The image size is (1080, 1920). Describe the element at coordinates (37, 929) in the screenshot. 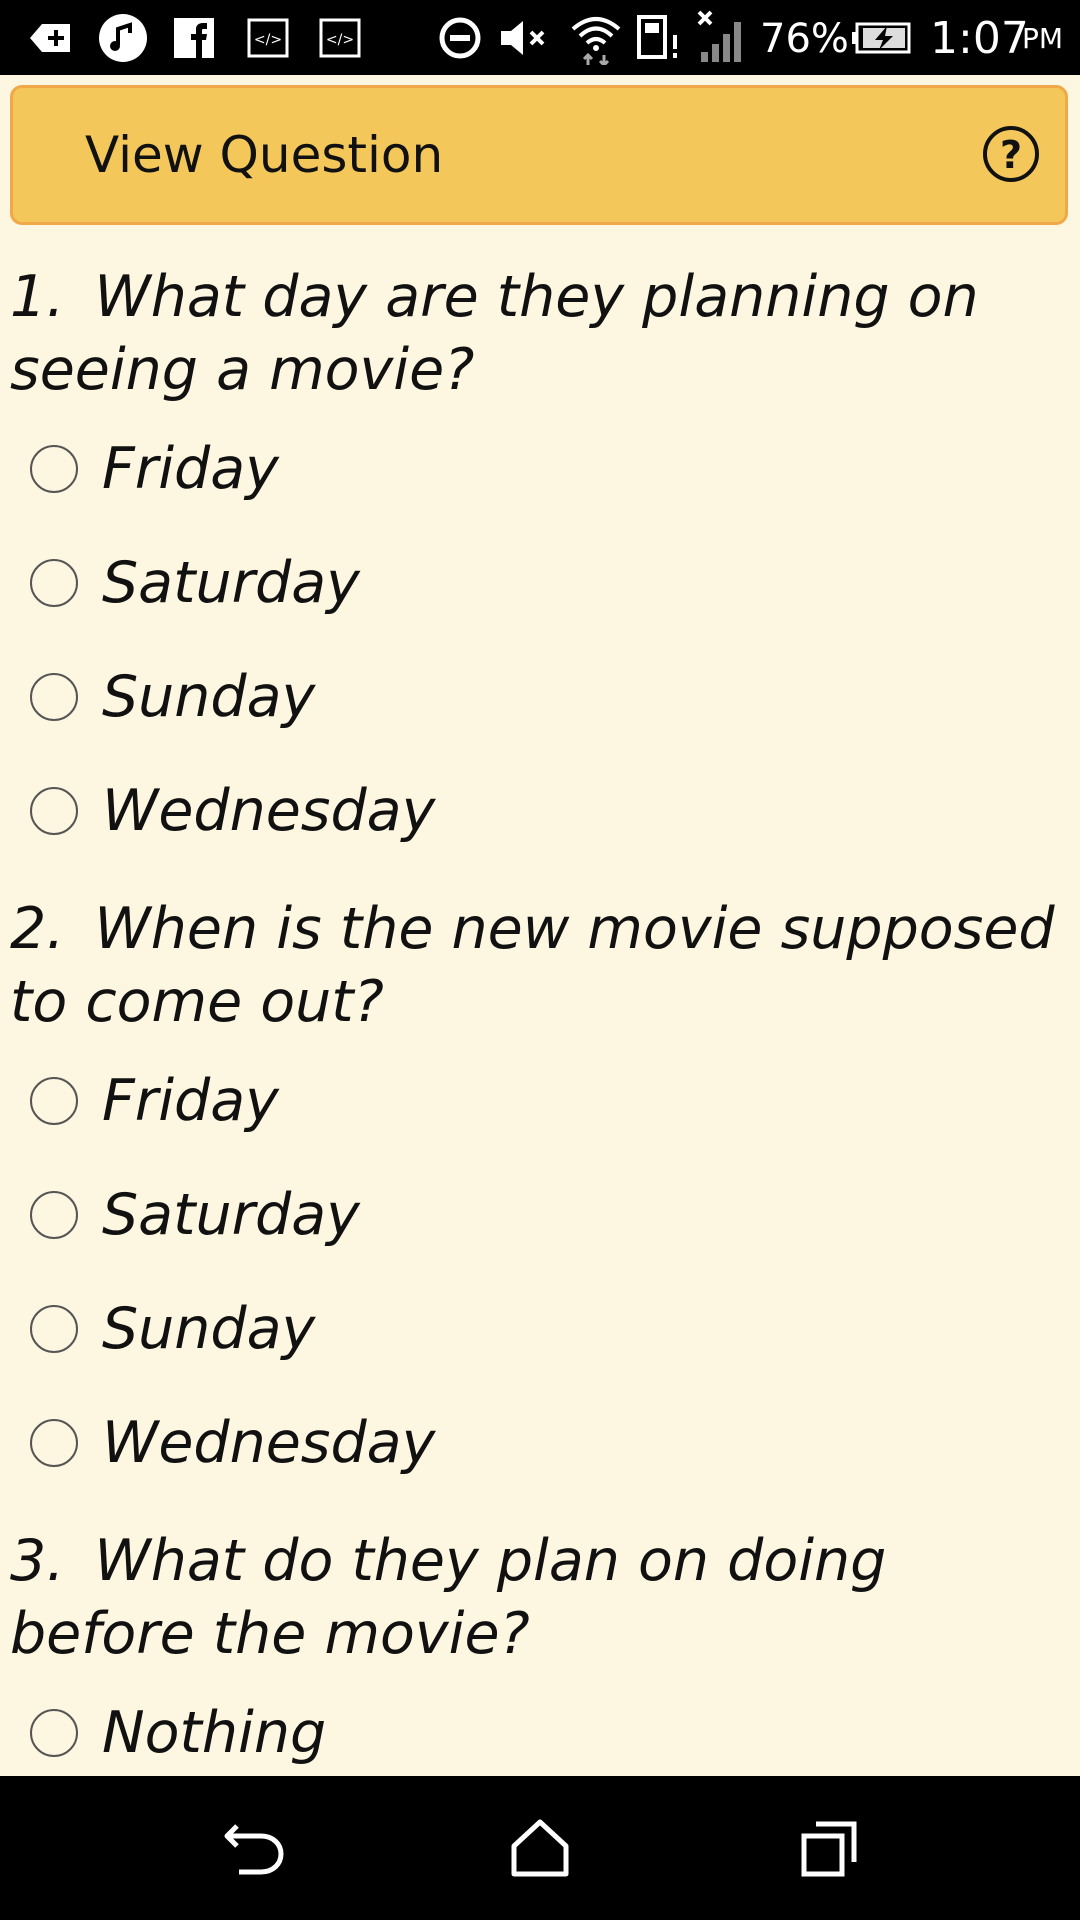

I see `question-number: 2.` at that location.